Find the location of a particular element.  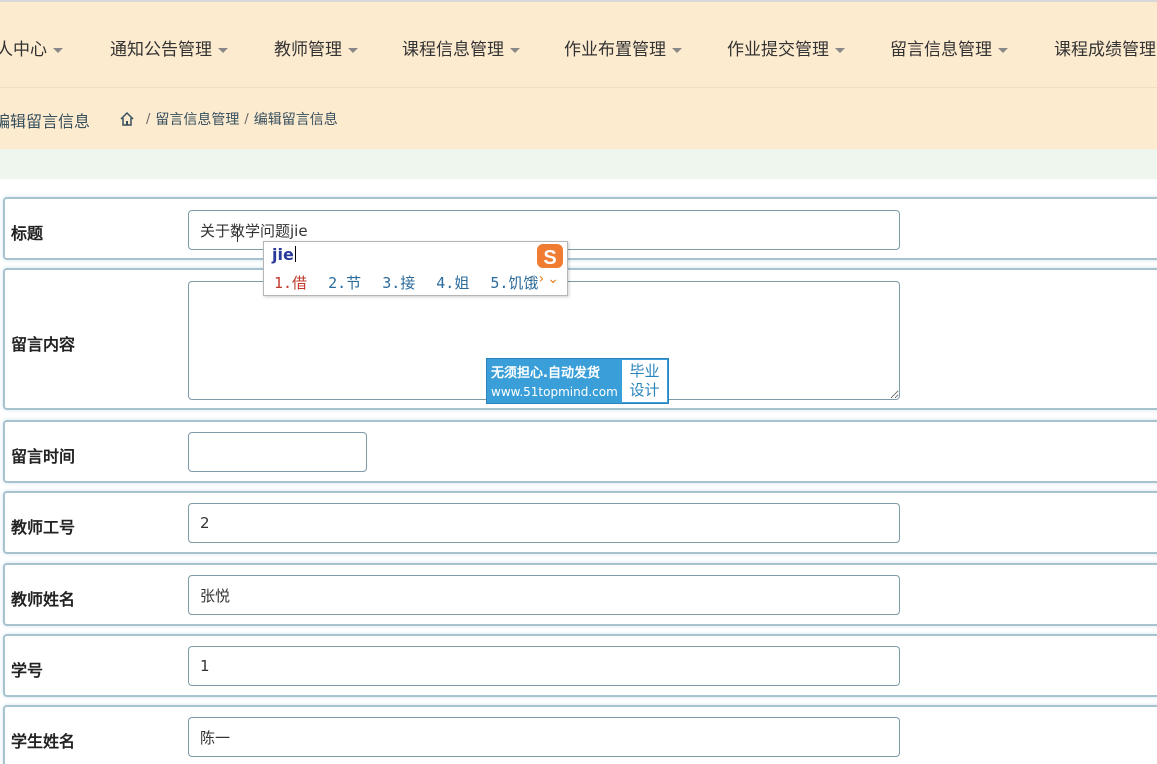

watermark-url: www.51topmind.com is located at coordinates (554, 392).